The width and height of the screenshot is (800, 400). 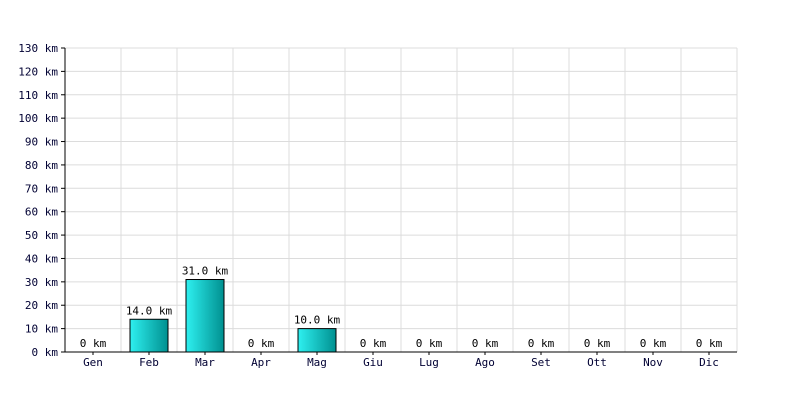 What do you see at coordinates (317, 340) in the screenshot?
I see `bar-mag` at bounding box center [317, 340].